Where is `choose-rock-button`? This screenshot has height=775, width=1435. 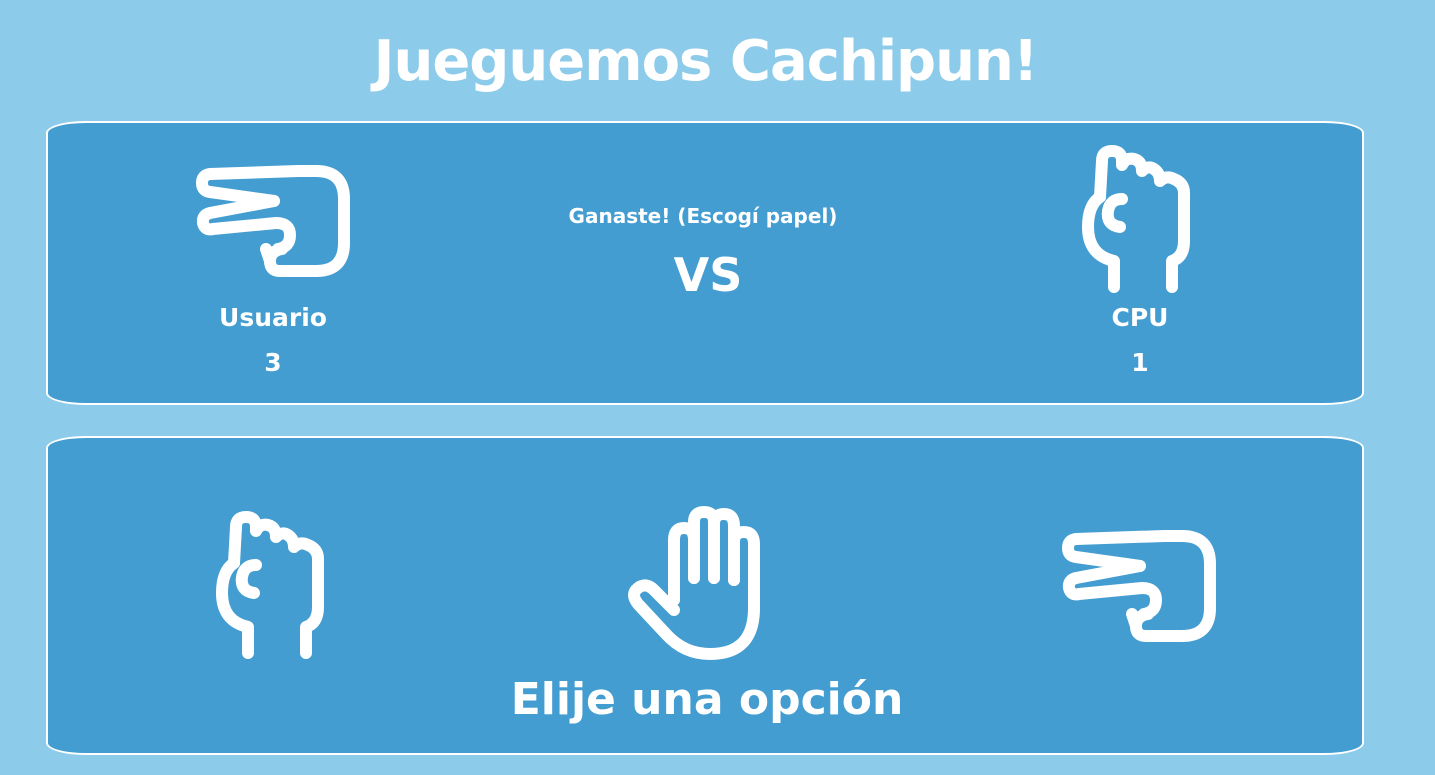 choose-rock-button is located at coordinates (273, 585).